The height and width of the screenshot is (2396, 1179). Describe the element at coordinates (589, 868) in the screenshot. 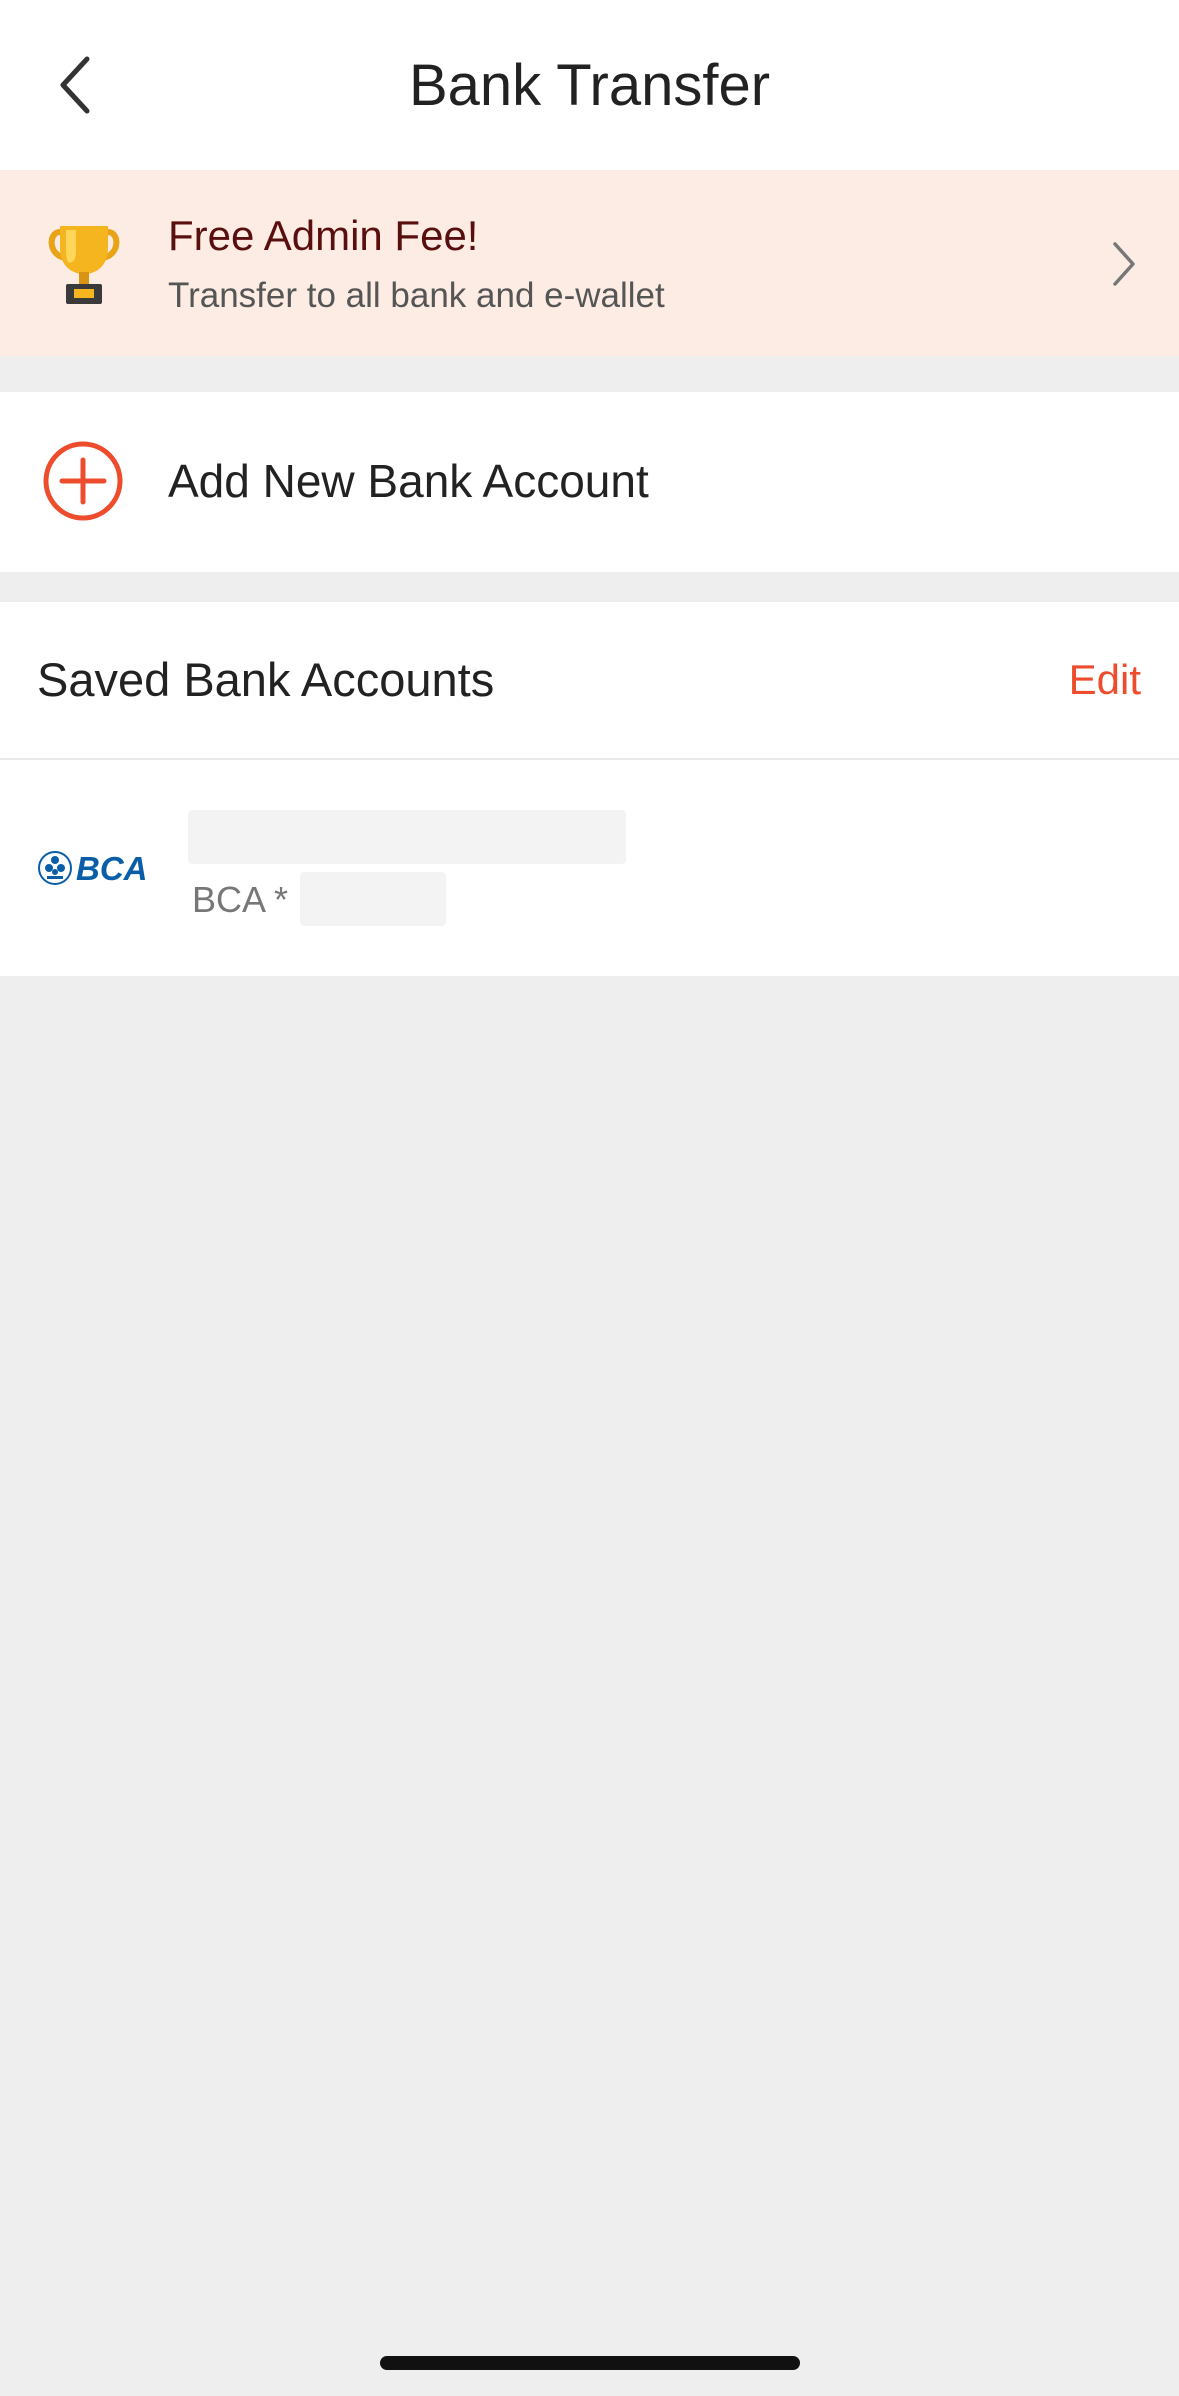

I see `saved-bank-account-row` at that location.